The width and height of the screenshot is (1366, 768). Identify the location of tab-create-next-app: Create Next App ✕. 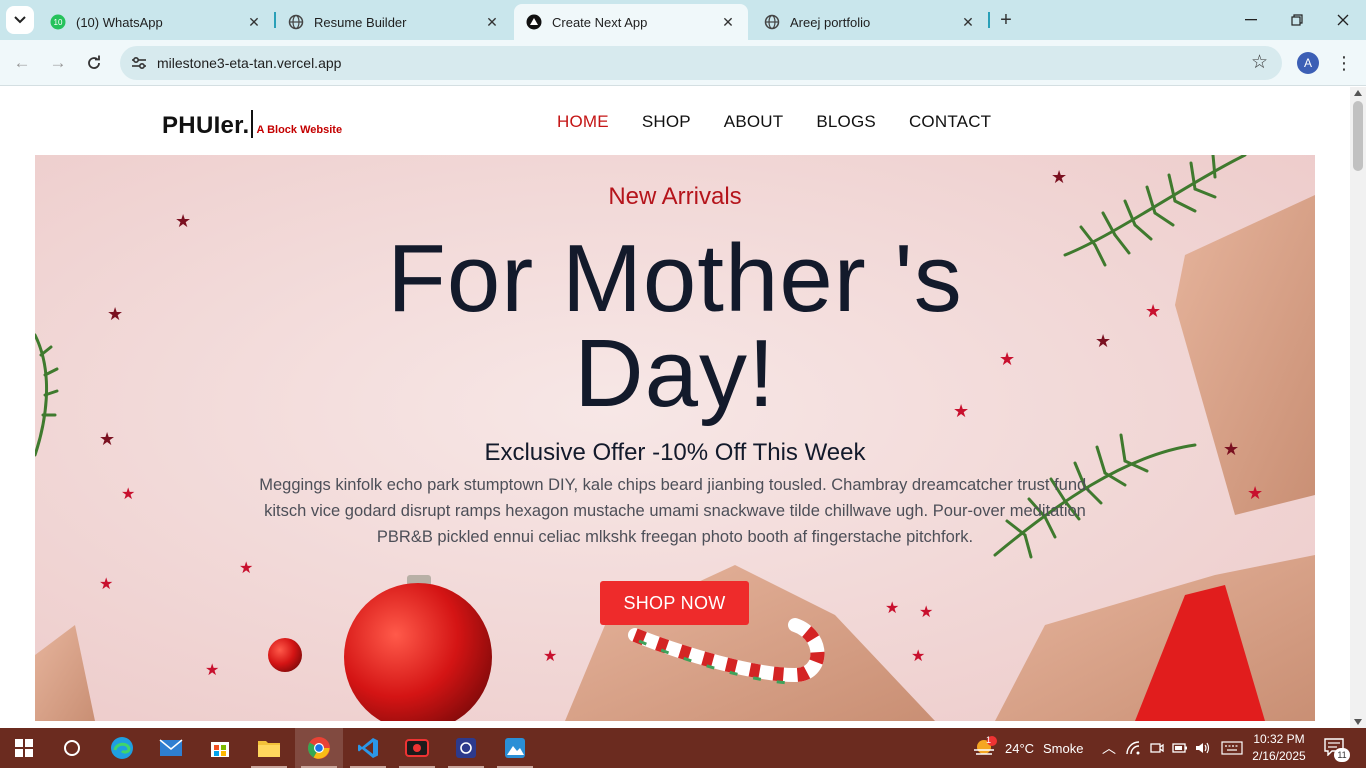
(631, 22).